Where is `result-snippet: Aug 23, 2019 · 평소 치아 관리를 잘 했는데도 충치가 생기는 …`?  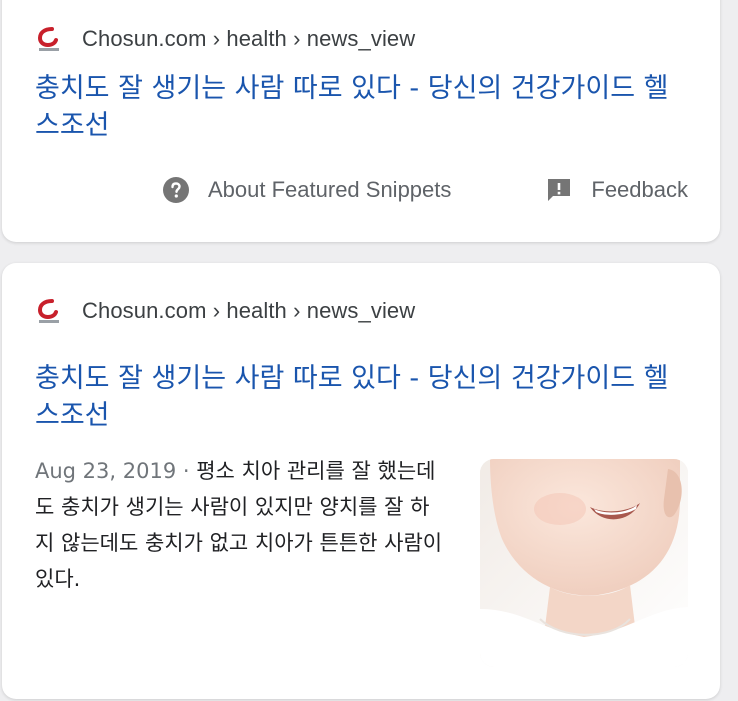
result-snippet: Aug 23, 2019 · 평소 치아 관리를 잘 했는데도 충치가 생기는 … is located at coordinates (240, 525).